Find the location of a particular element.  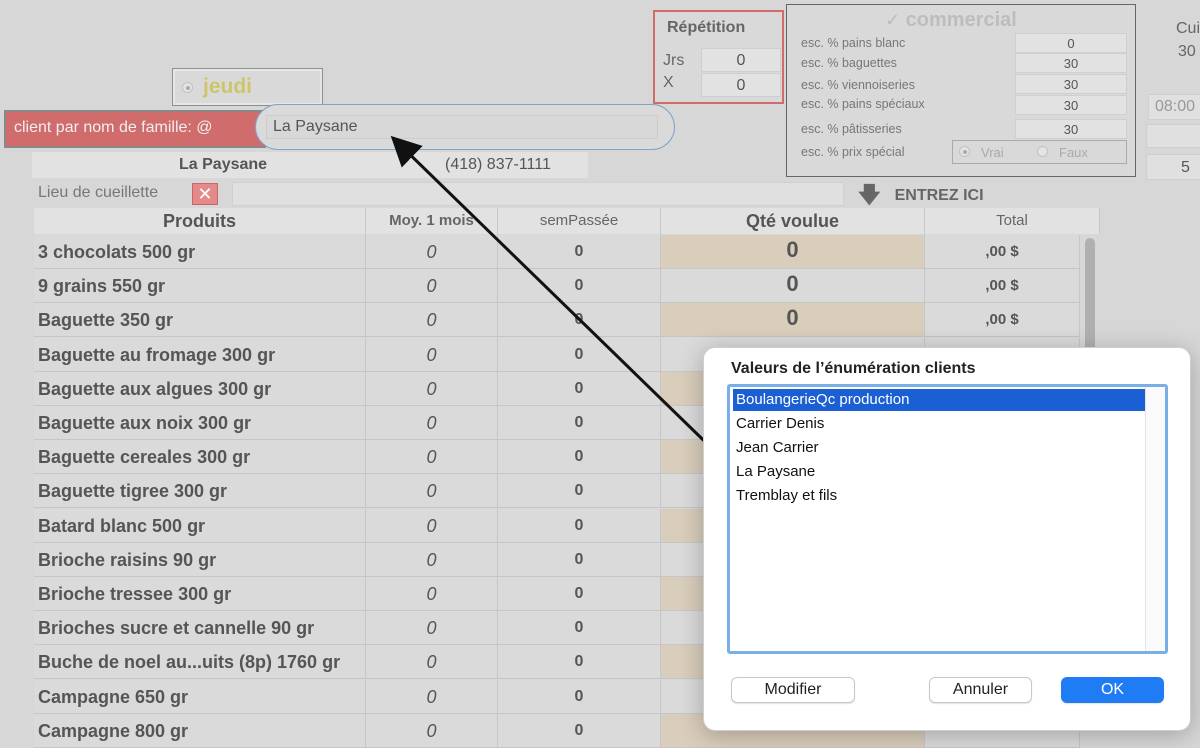

list-item: Tremblay et fils is located at coordinates (939, 496).